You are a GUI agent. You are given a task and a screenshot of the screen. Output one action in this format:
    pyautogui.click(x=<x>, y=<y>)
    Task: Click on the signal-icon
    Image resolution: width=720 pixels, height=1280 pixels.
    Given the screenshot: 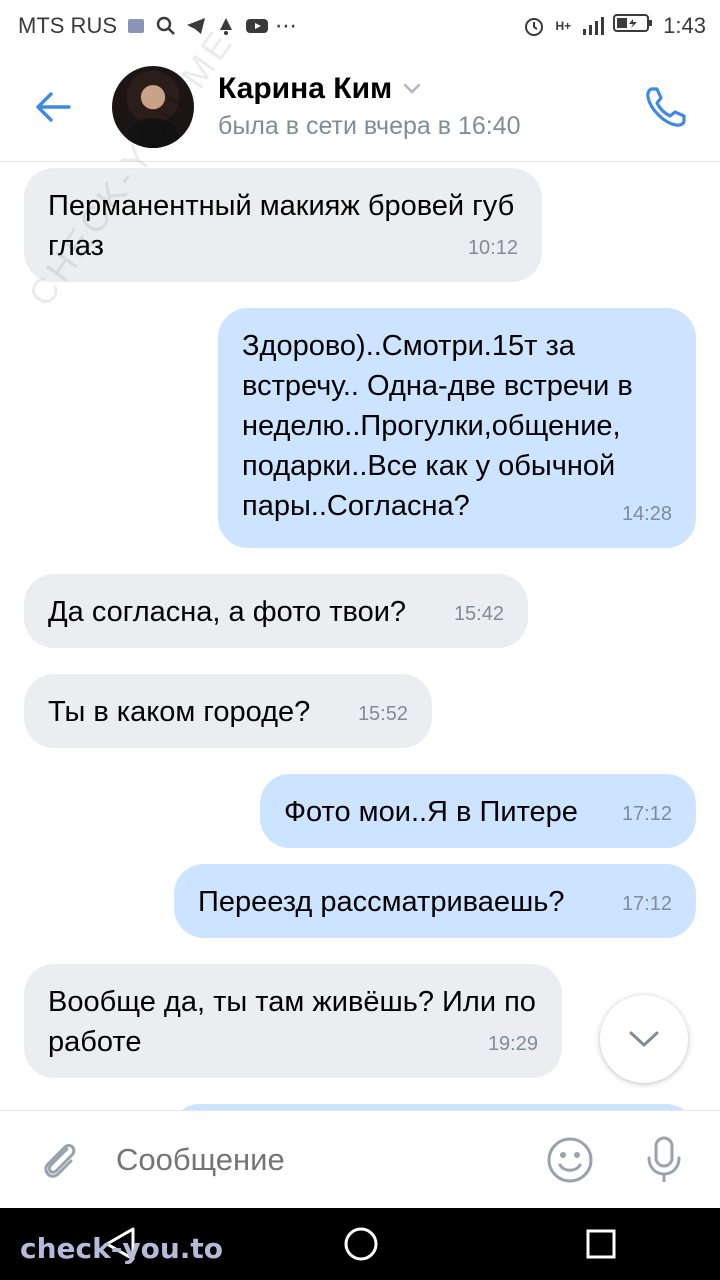 What is the action you would take?
    pyautogui.click(x=593, y=26)
    